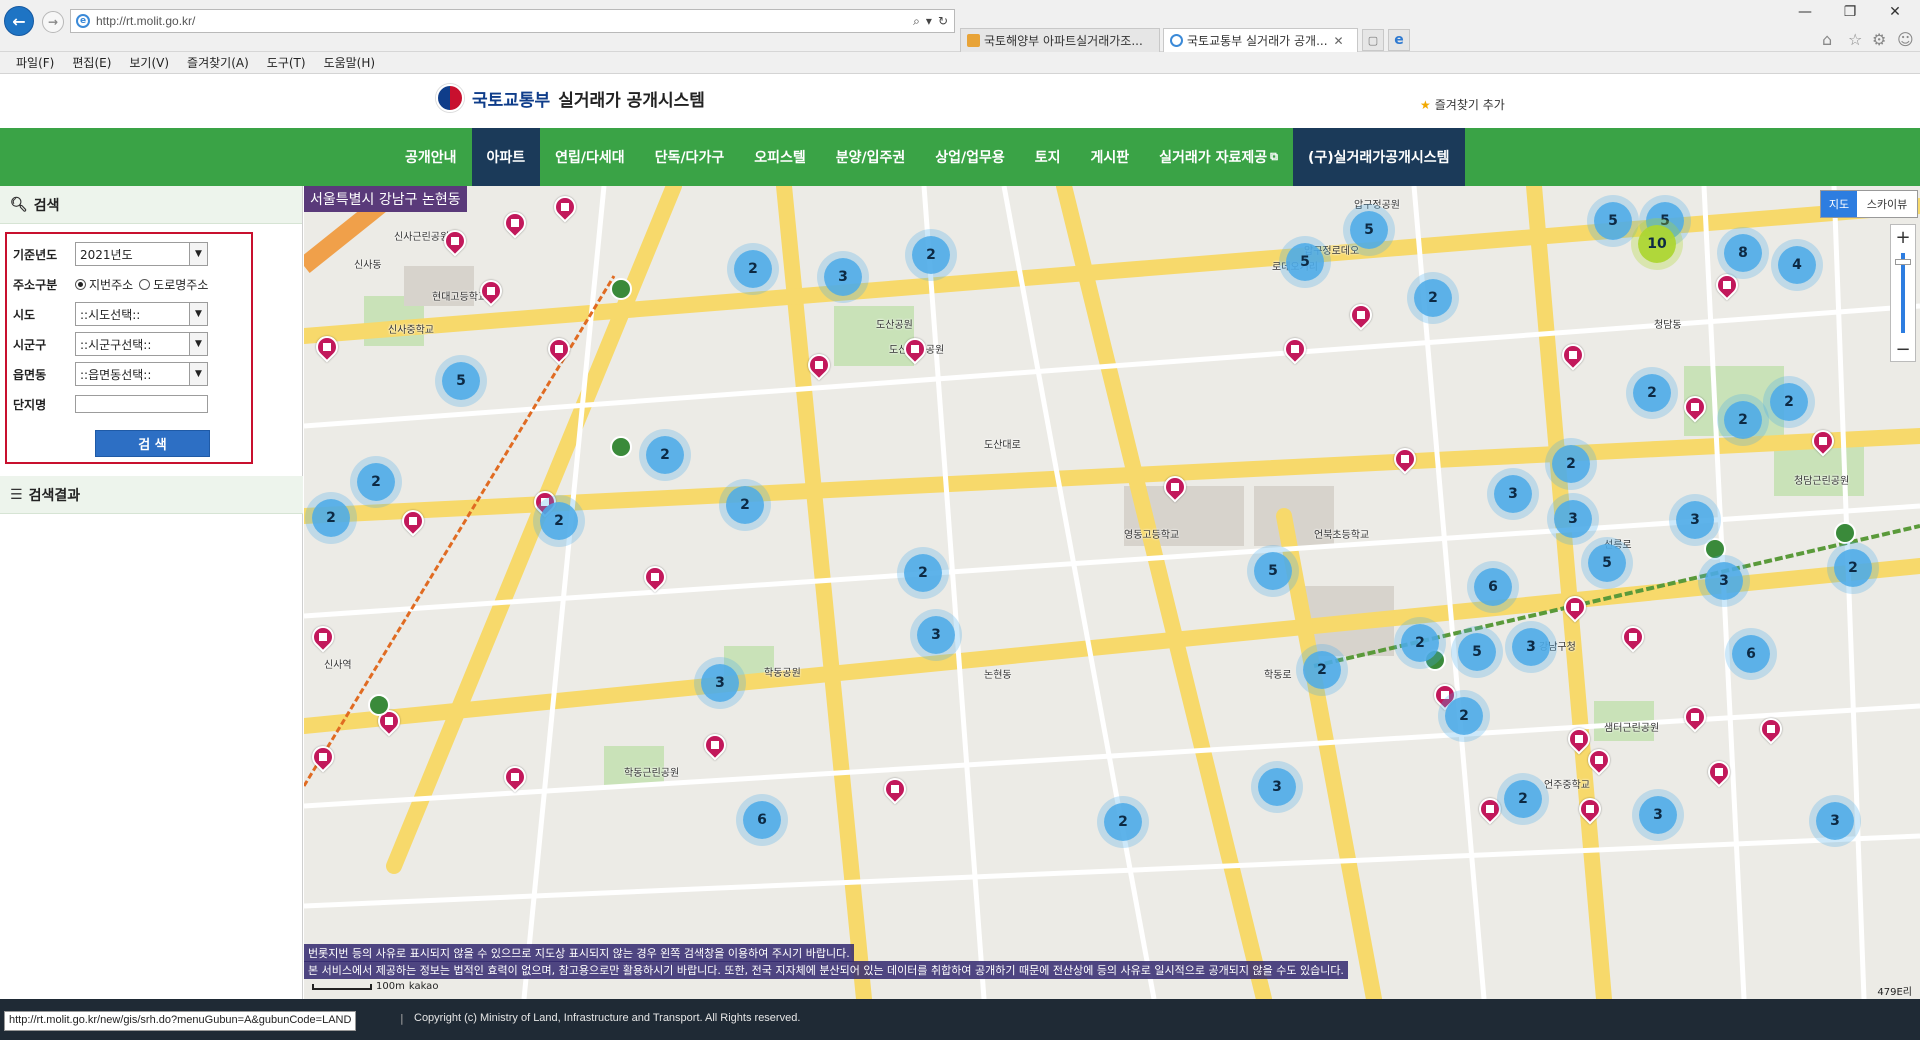  What do you see at coordinates (590, 157) in the screenshot?
I see `nav-rowhouse: 연립/다세대` at bounding box center [590, 157].